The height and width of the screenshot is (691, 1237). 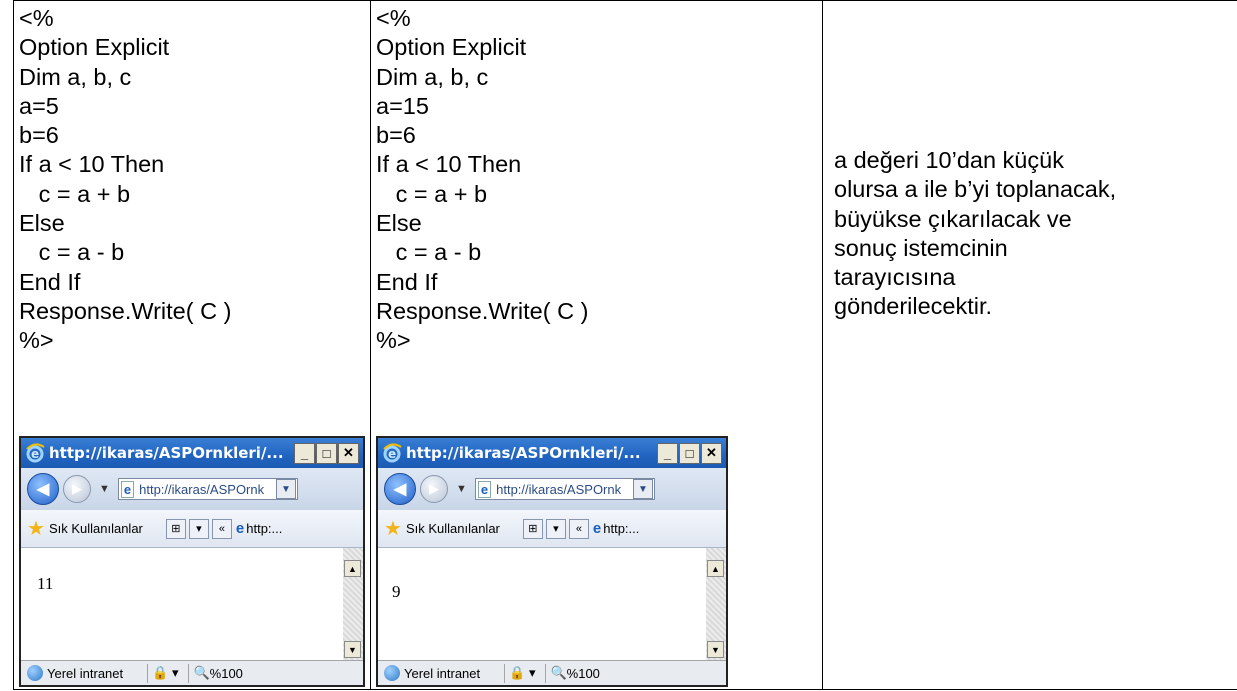 What do you see at coordinates (399, 223) in the screenshot?
I see `code-line: Else` at bounding box center [399, 223].